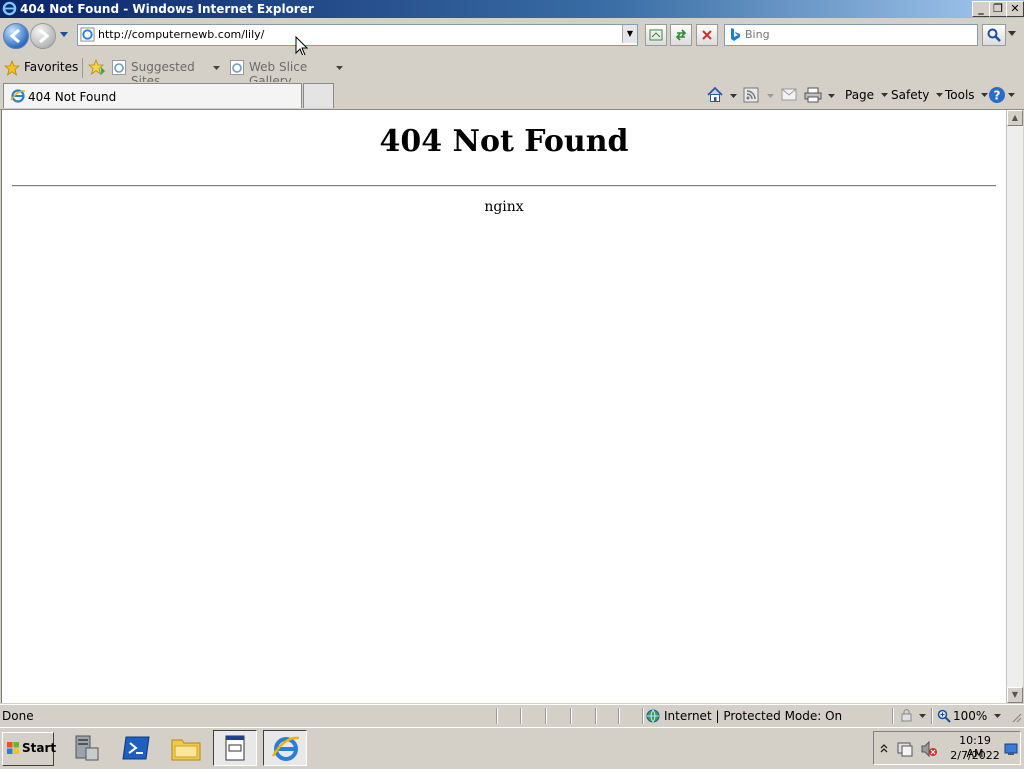 The width and height of the screenshot is (1024, 769). I want to click on favorites-label: Favorites, so click(51, 67).